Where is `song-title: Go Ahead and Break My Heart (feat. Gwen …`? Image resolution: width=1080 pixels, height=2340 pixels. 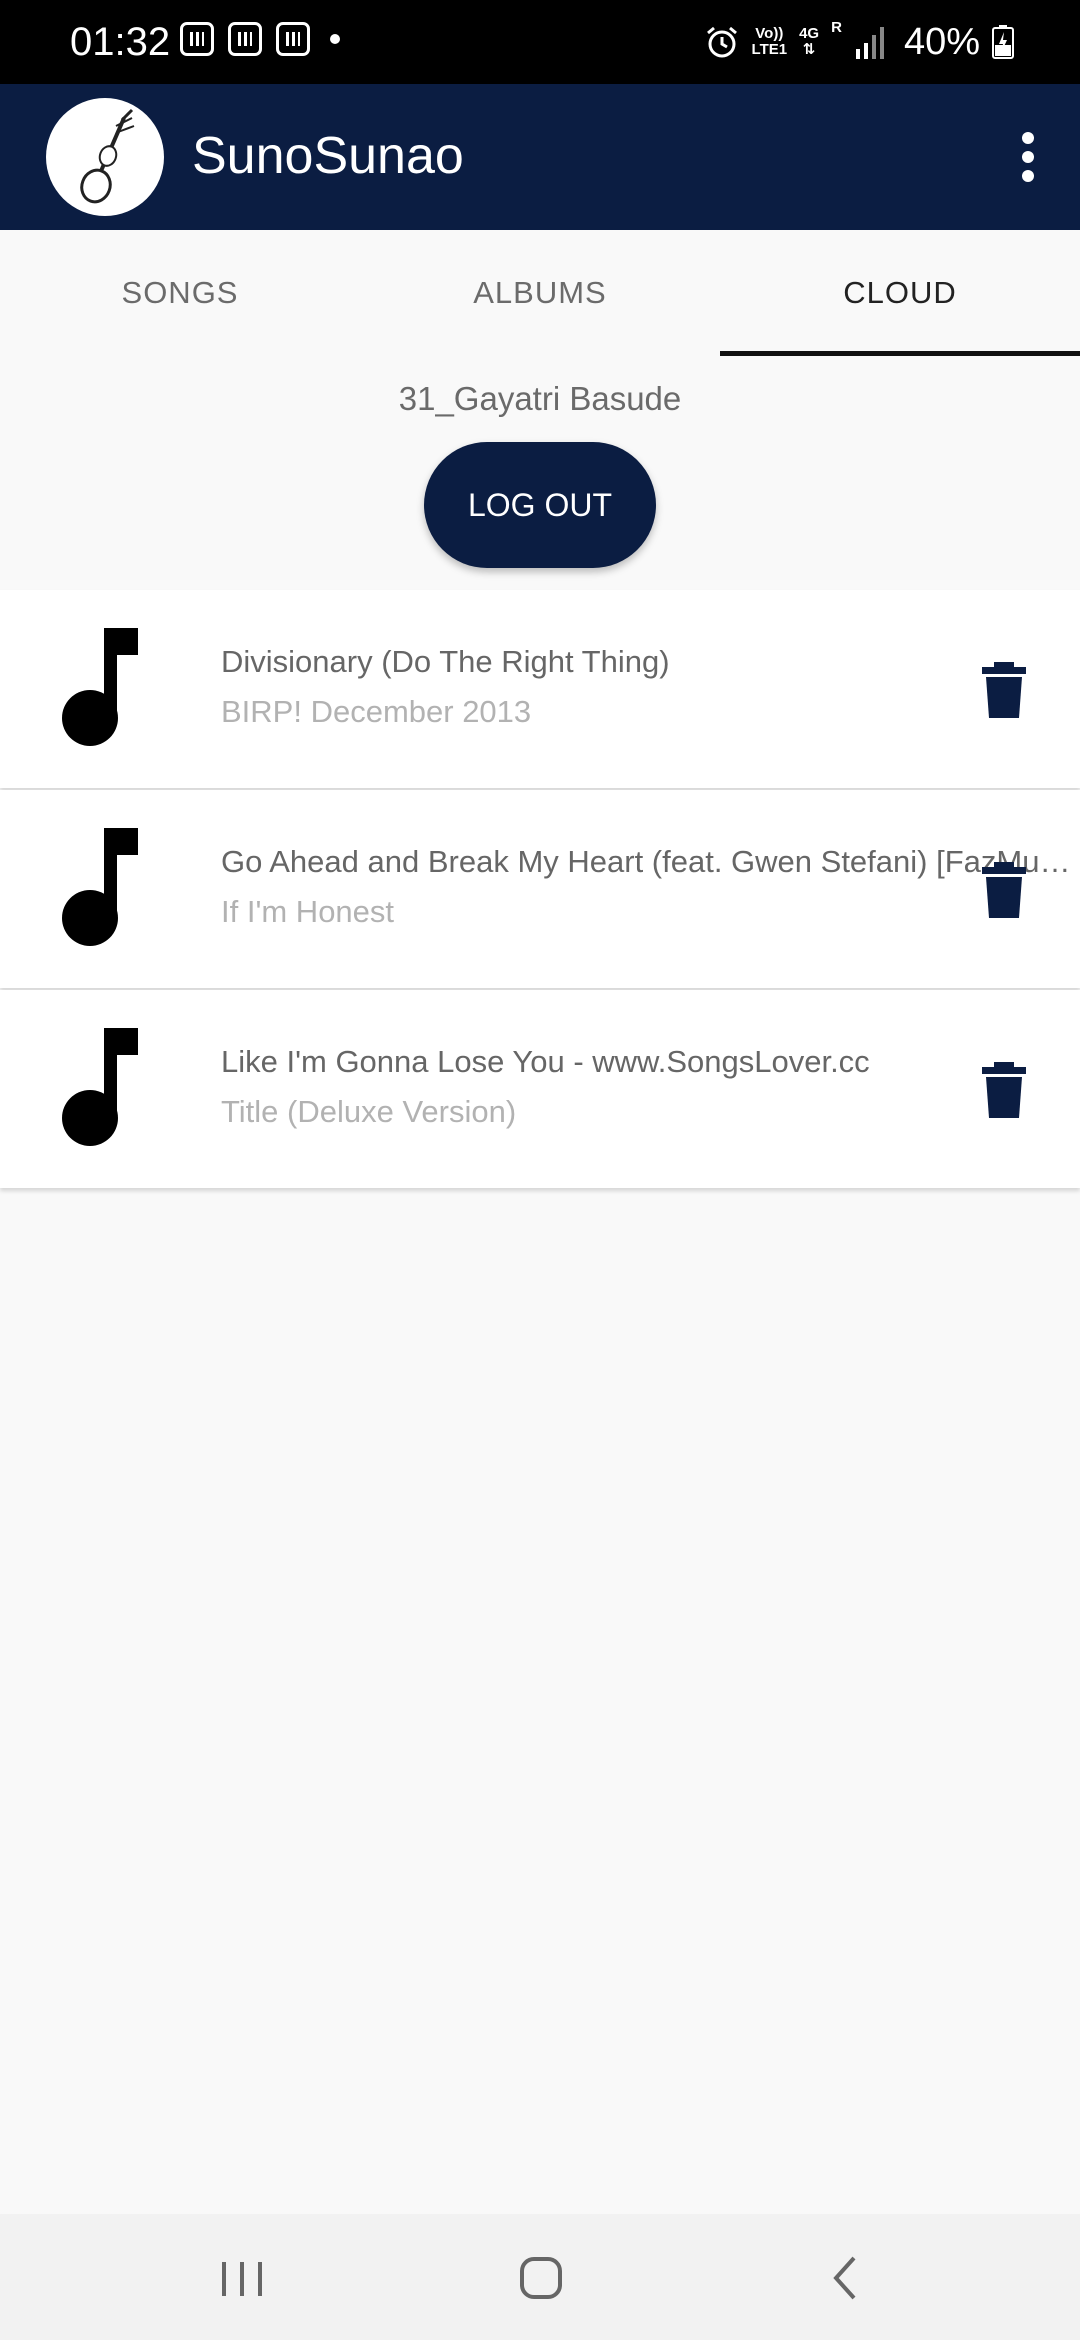
song-title: Go Ahead and Break My Heart (feat. Gwen … is located at coordinates (650, 861).